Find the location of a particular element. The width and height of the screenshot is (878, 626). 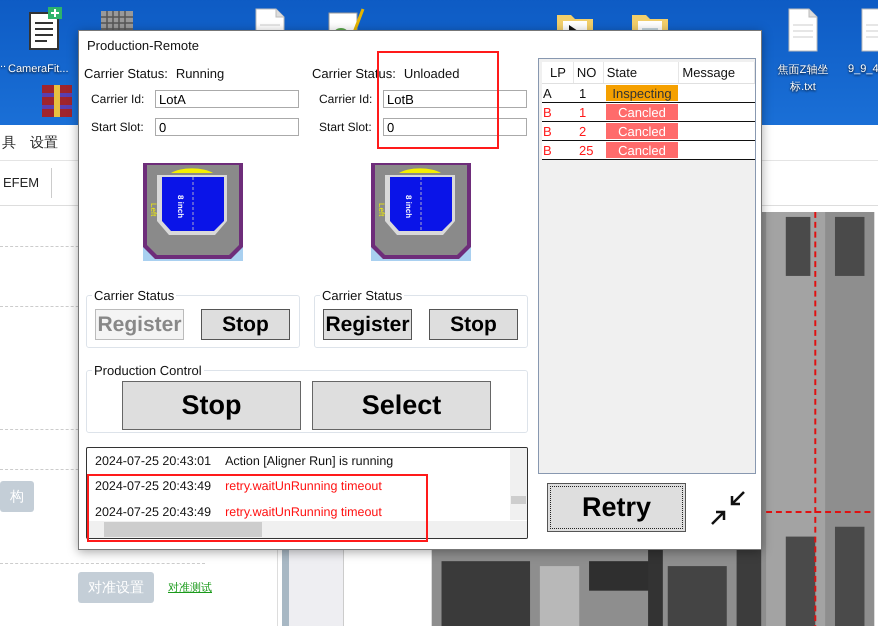

status-value: Running is located at coordinates (200, 73).